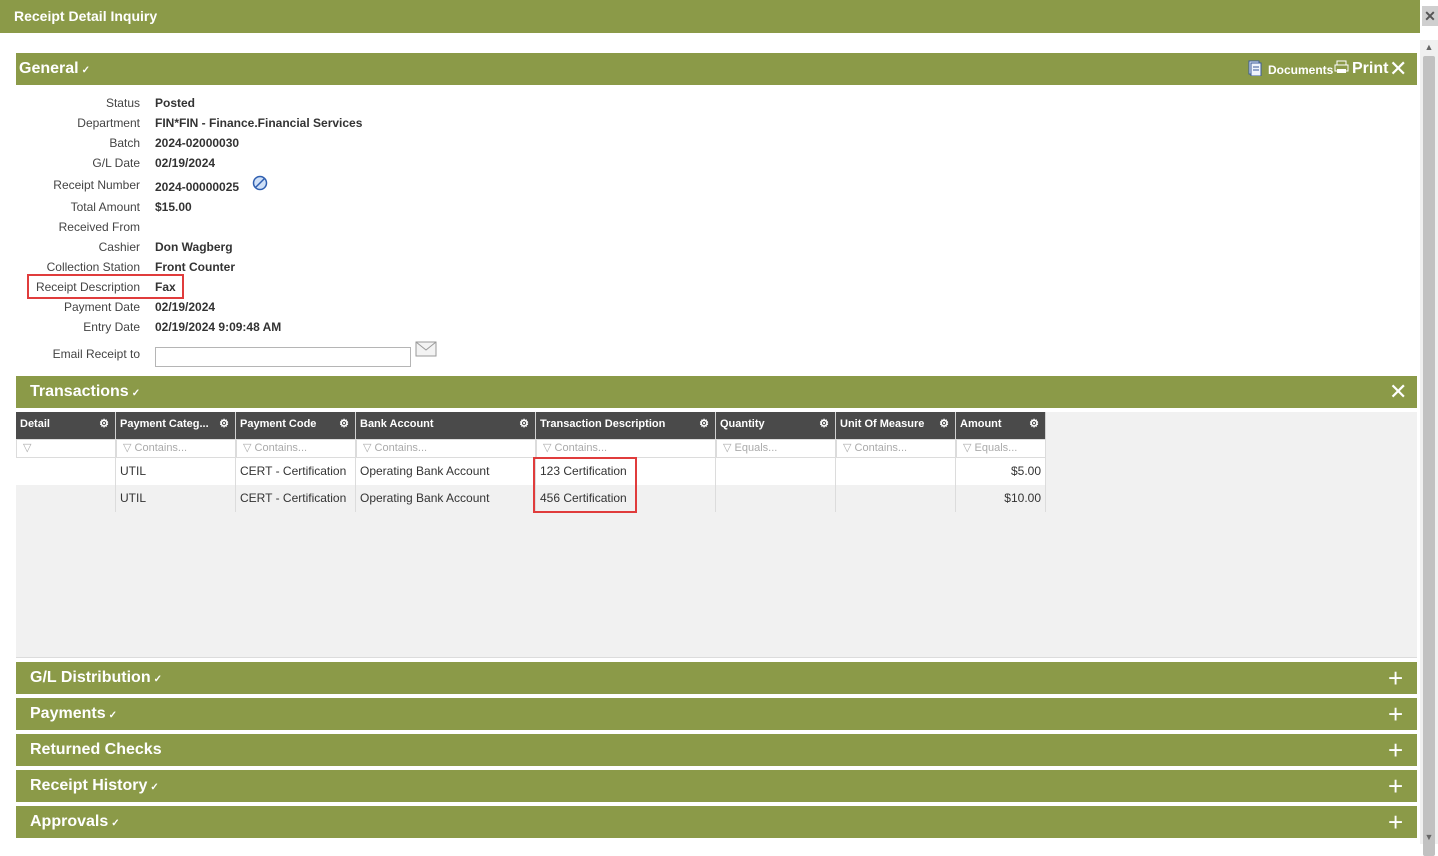 The image size is (1438, 856). What do you see at coordinates (716, 678) in the screenshot?
I see `gl-distribution-section-header: G/L Distribution ✓ +` at bounding box center [716, 678].